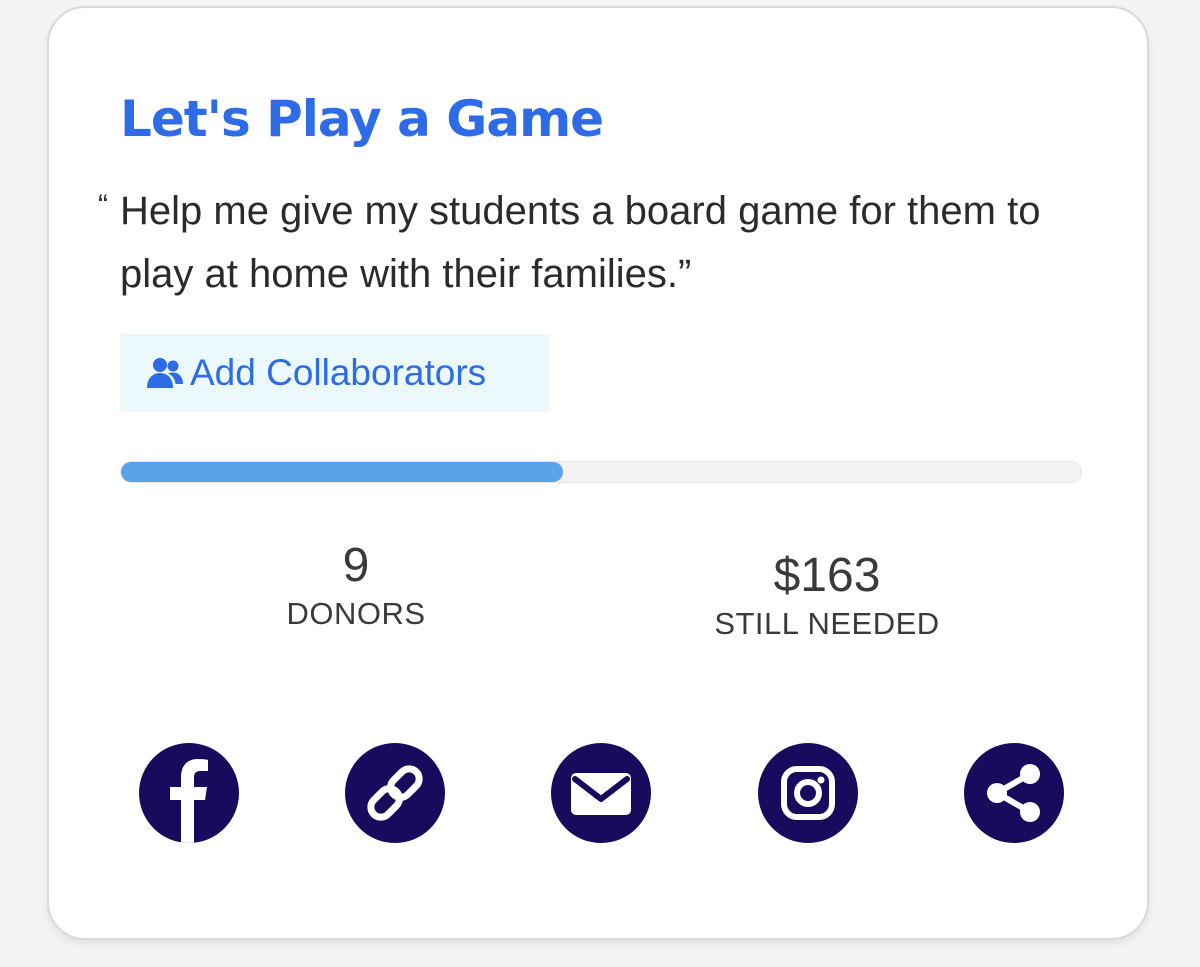 The height and width of the screenshot is (967, 1200). What do you see at coordinates (165, 373) in the screenshot?
I see `users-icon` at bounding box center [165, 373].